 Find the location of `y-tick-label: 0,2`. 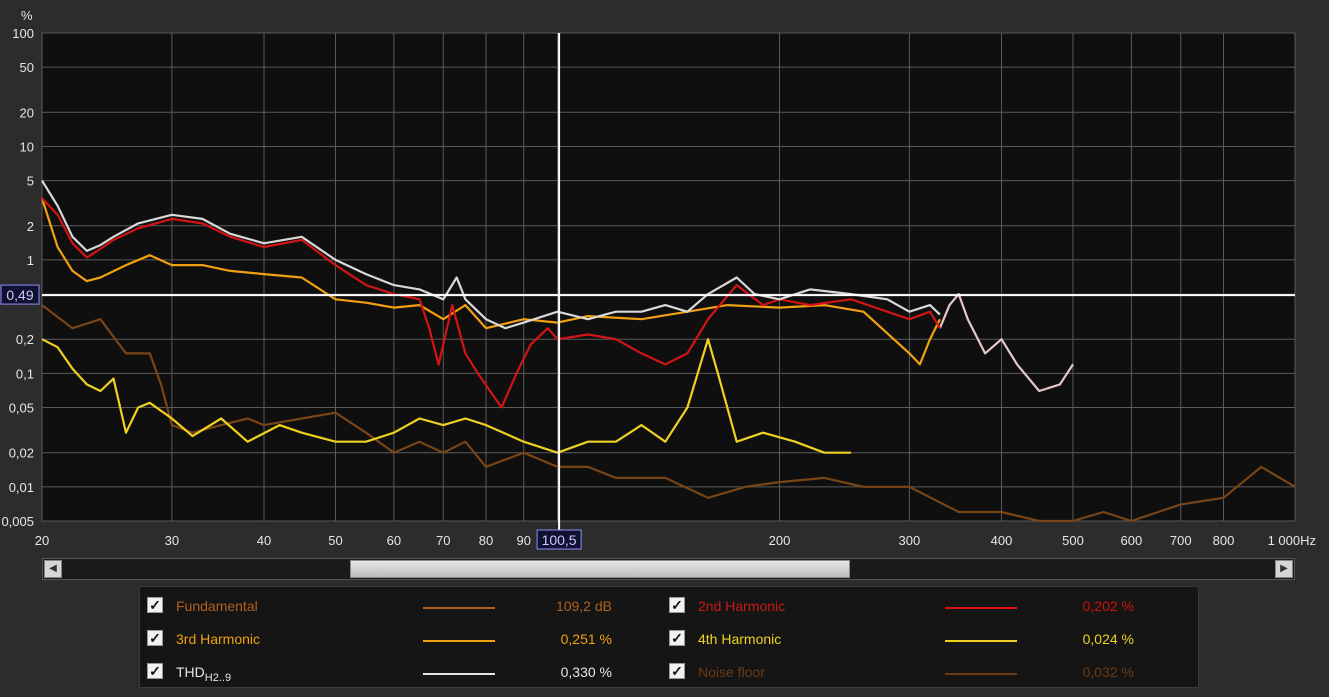

y-tick-label: 0,2 is located at coordinates (25, 339).